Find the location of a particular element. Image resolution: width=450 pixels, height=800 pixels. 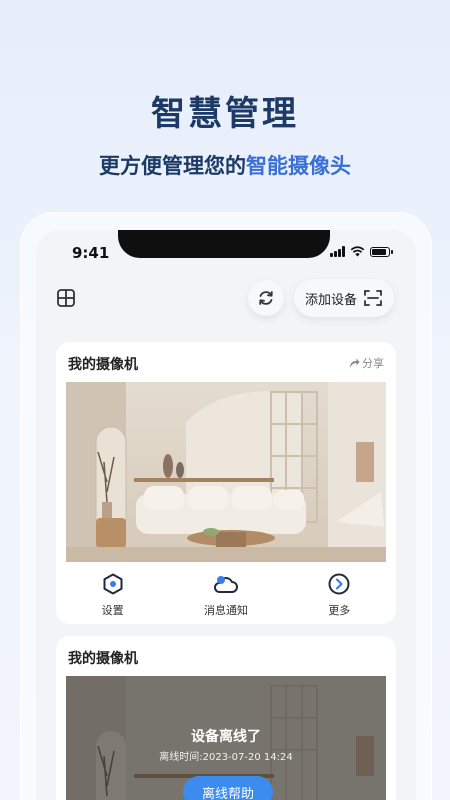

offline-status-title: 设备离线了 is located at coordinates (226, 737).